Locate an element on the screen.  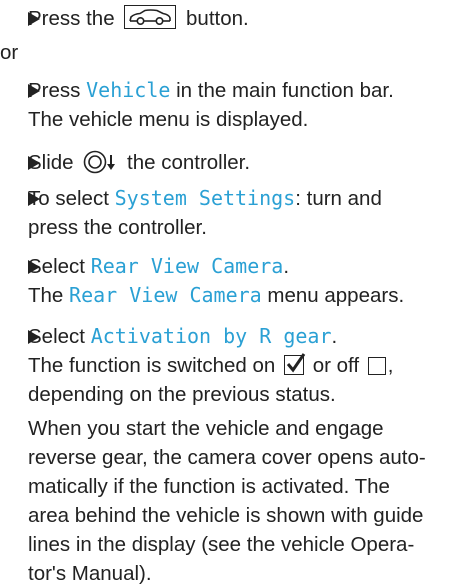
menu-term: Activation by R gear is located at coordinates (211, 336).